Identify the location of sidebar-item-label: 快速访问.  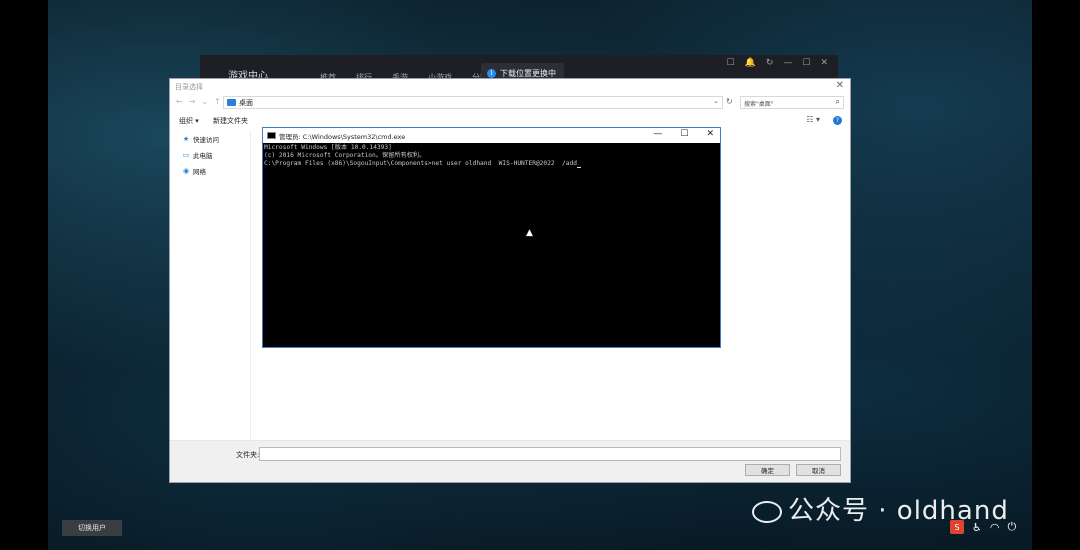
(206, 140).